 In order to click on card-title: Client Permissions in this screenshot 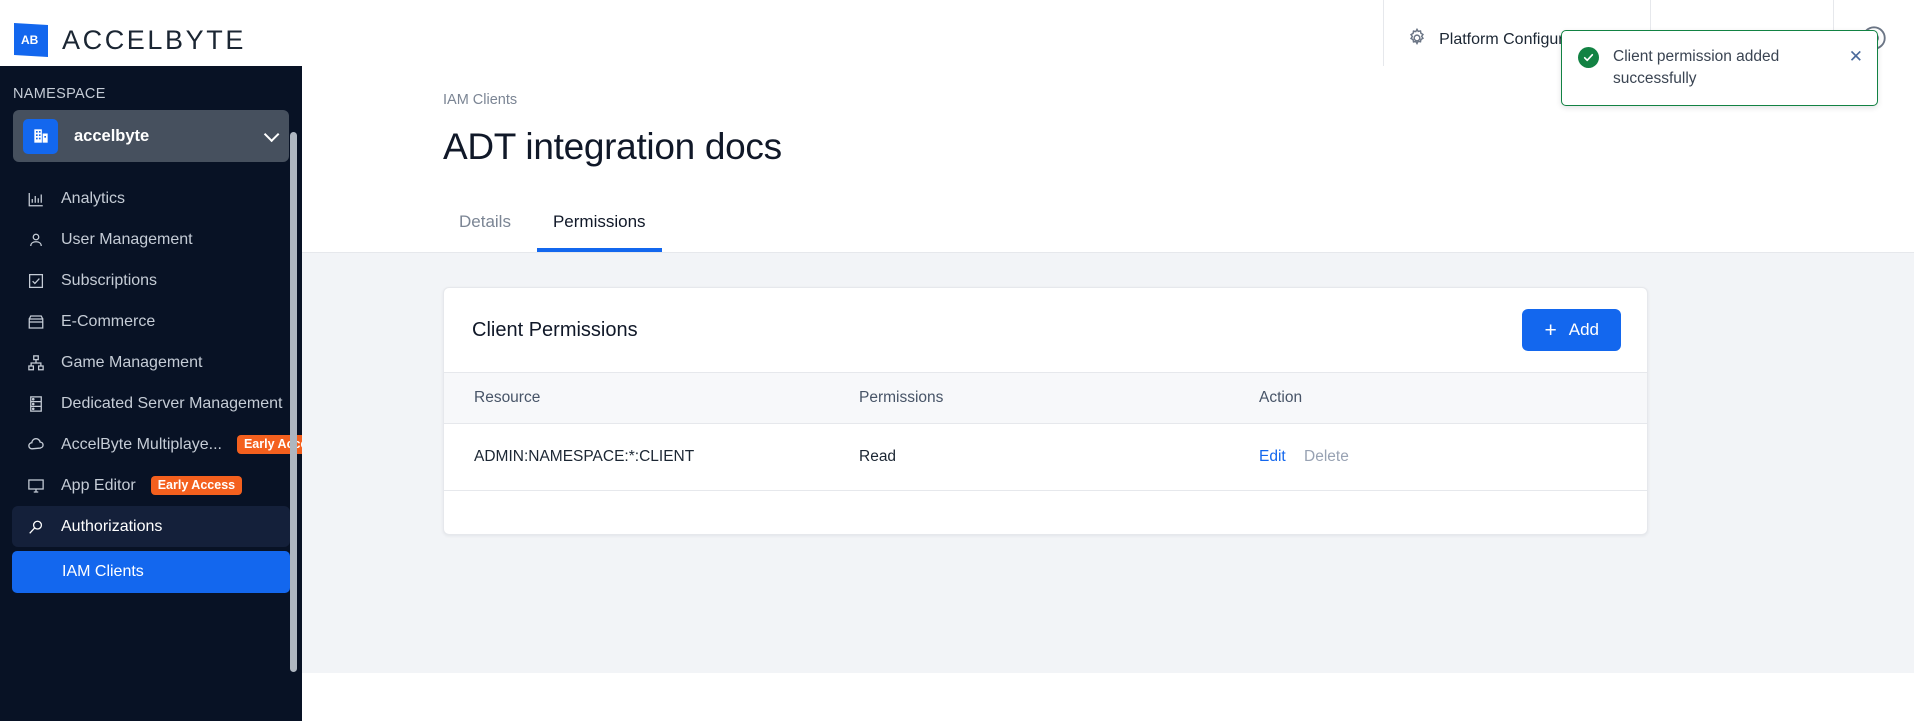, I will do `click(555, 329)`.